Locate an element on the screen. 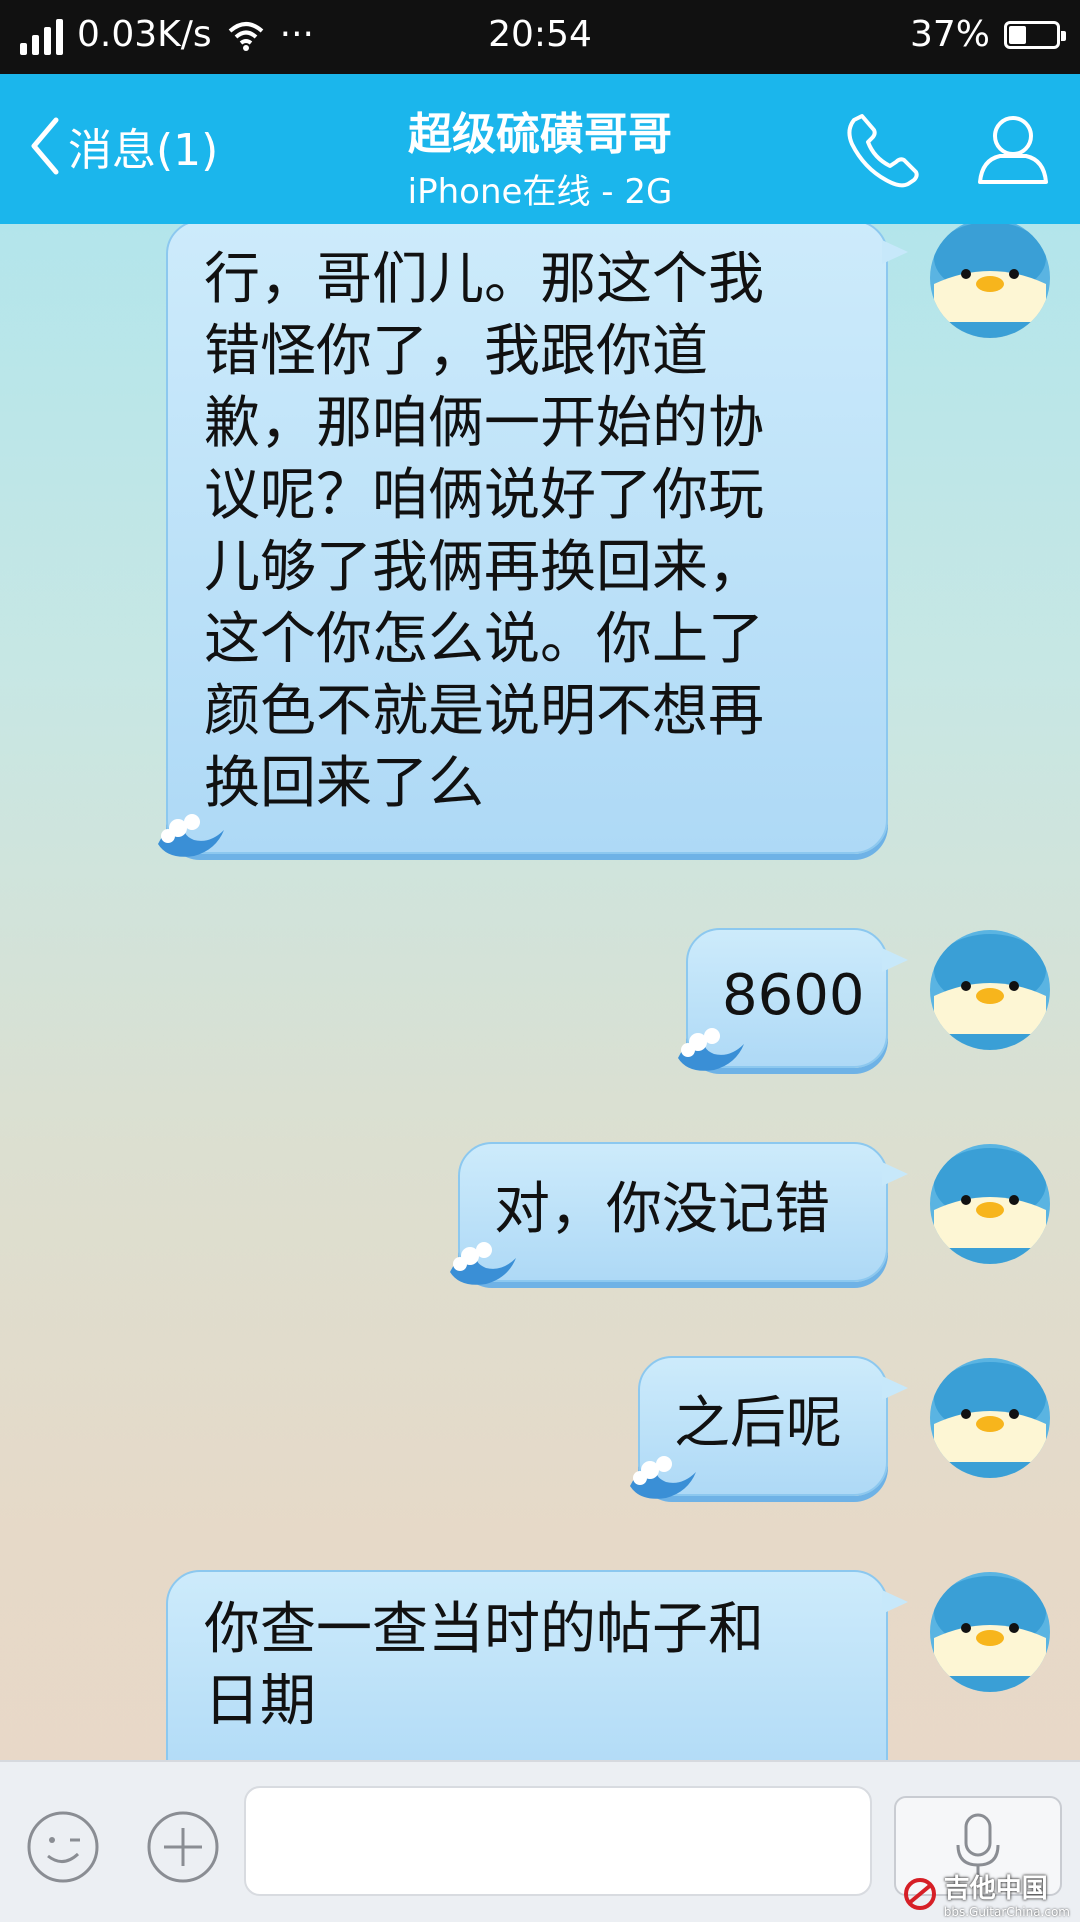 The image size is (1080, 1922). input-bar: 吉他中国 bbs.GuitarChina.com is located at coordinates (540, 1841).